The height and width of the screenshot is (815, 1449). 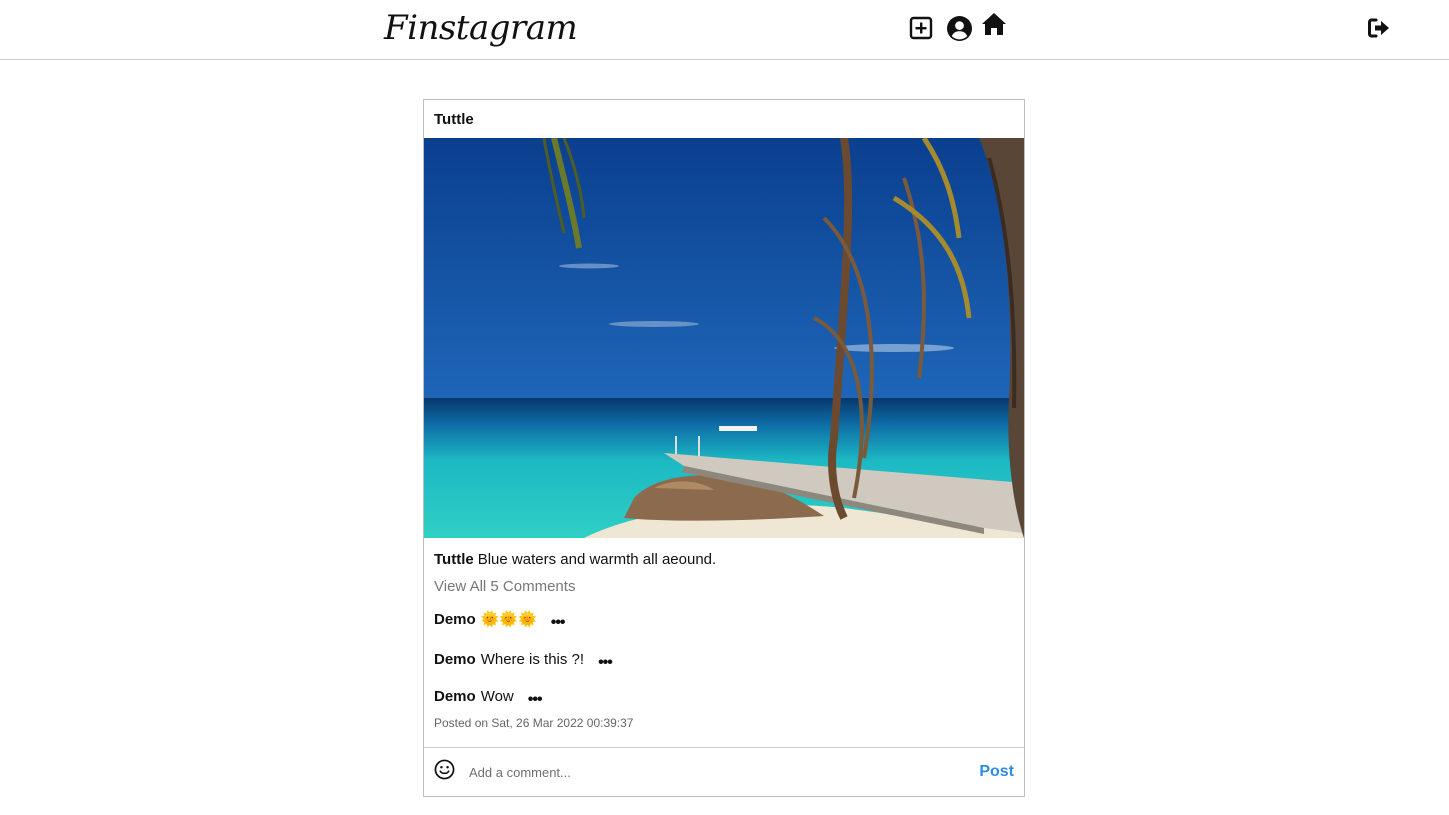 What do you see at coordinates (996, 772) in the screenshot?
I see `post-comment-button: Post` at bounding box center [996, 772].